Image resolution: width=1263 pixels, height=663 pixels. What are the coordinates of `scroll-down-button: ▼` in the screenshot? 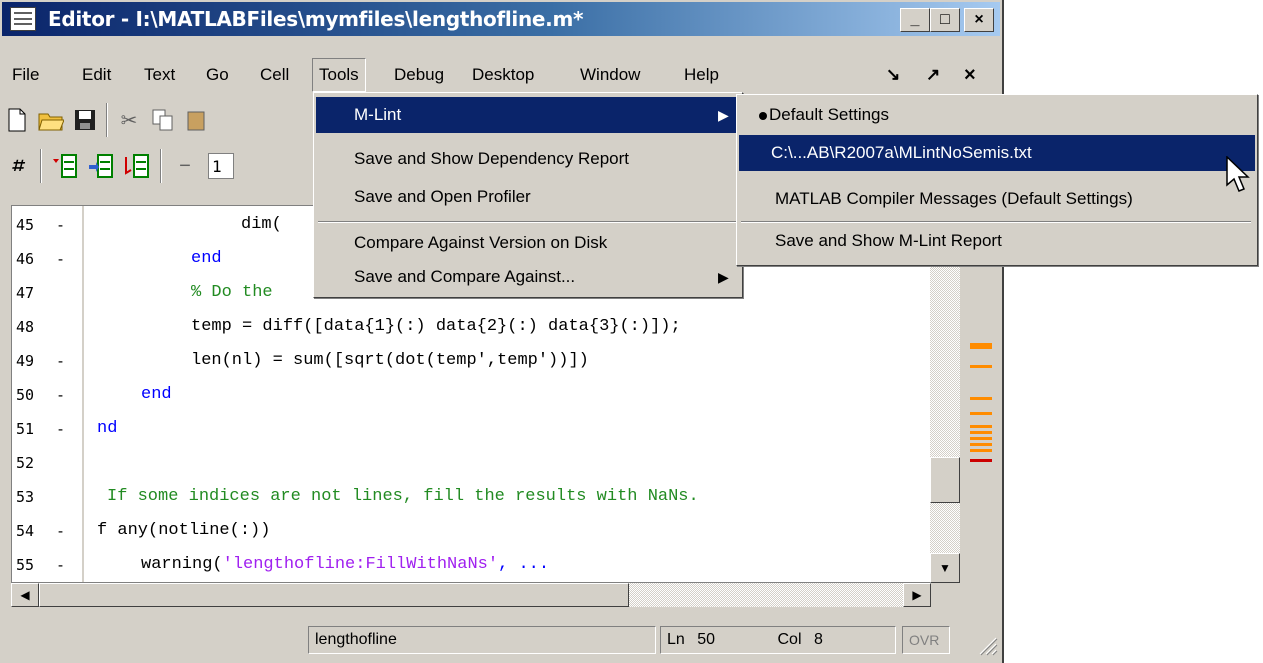 It's located at (945, 568).